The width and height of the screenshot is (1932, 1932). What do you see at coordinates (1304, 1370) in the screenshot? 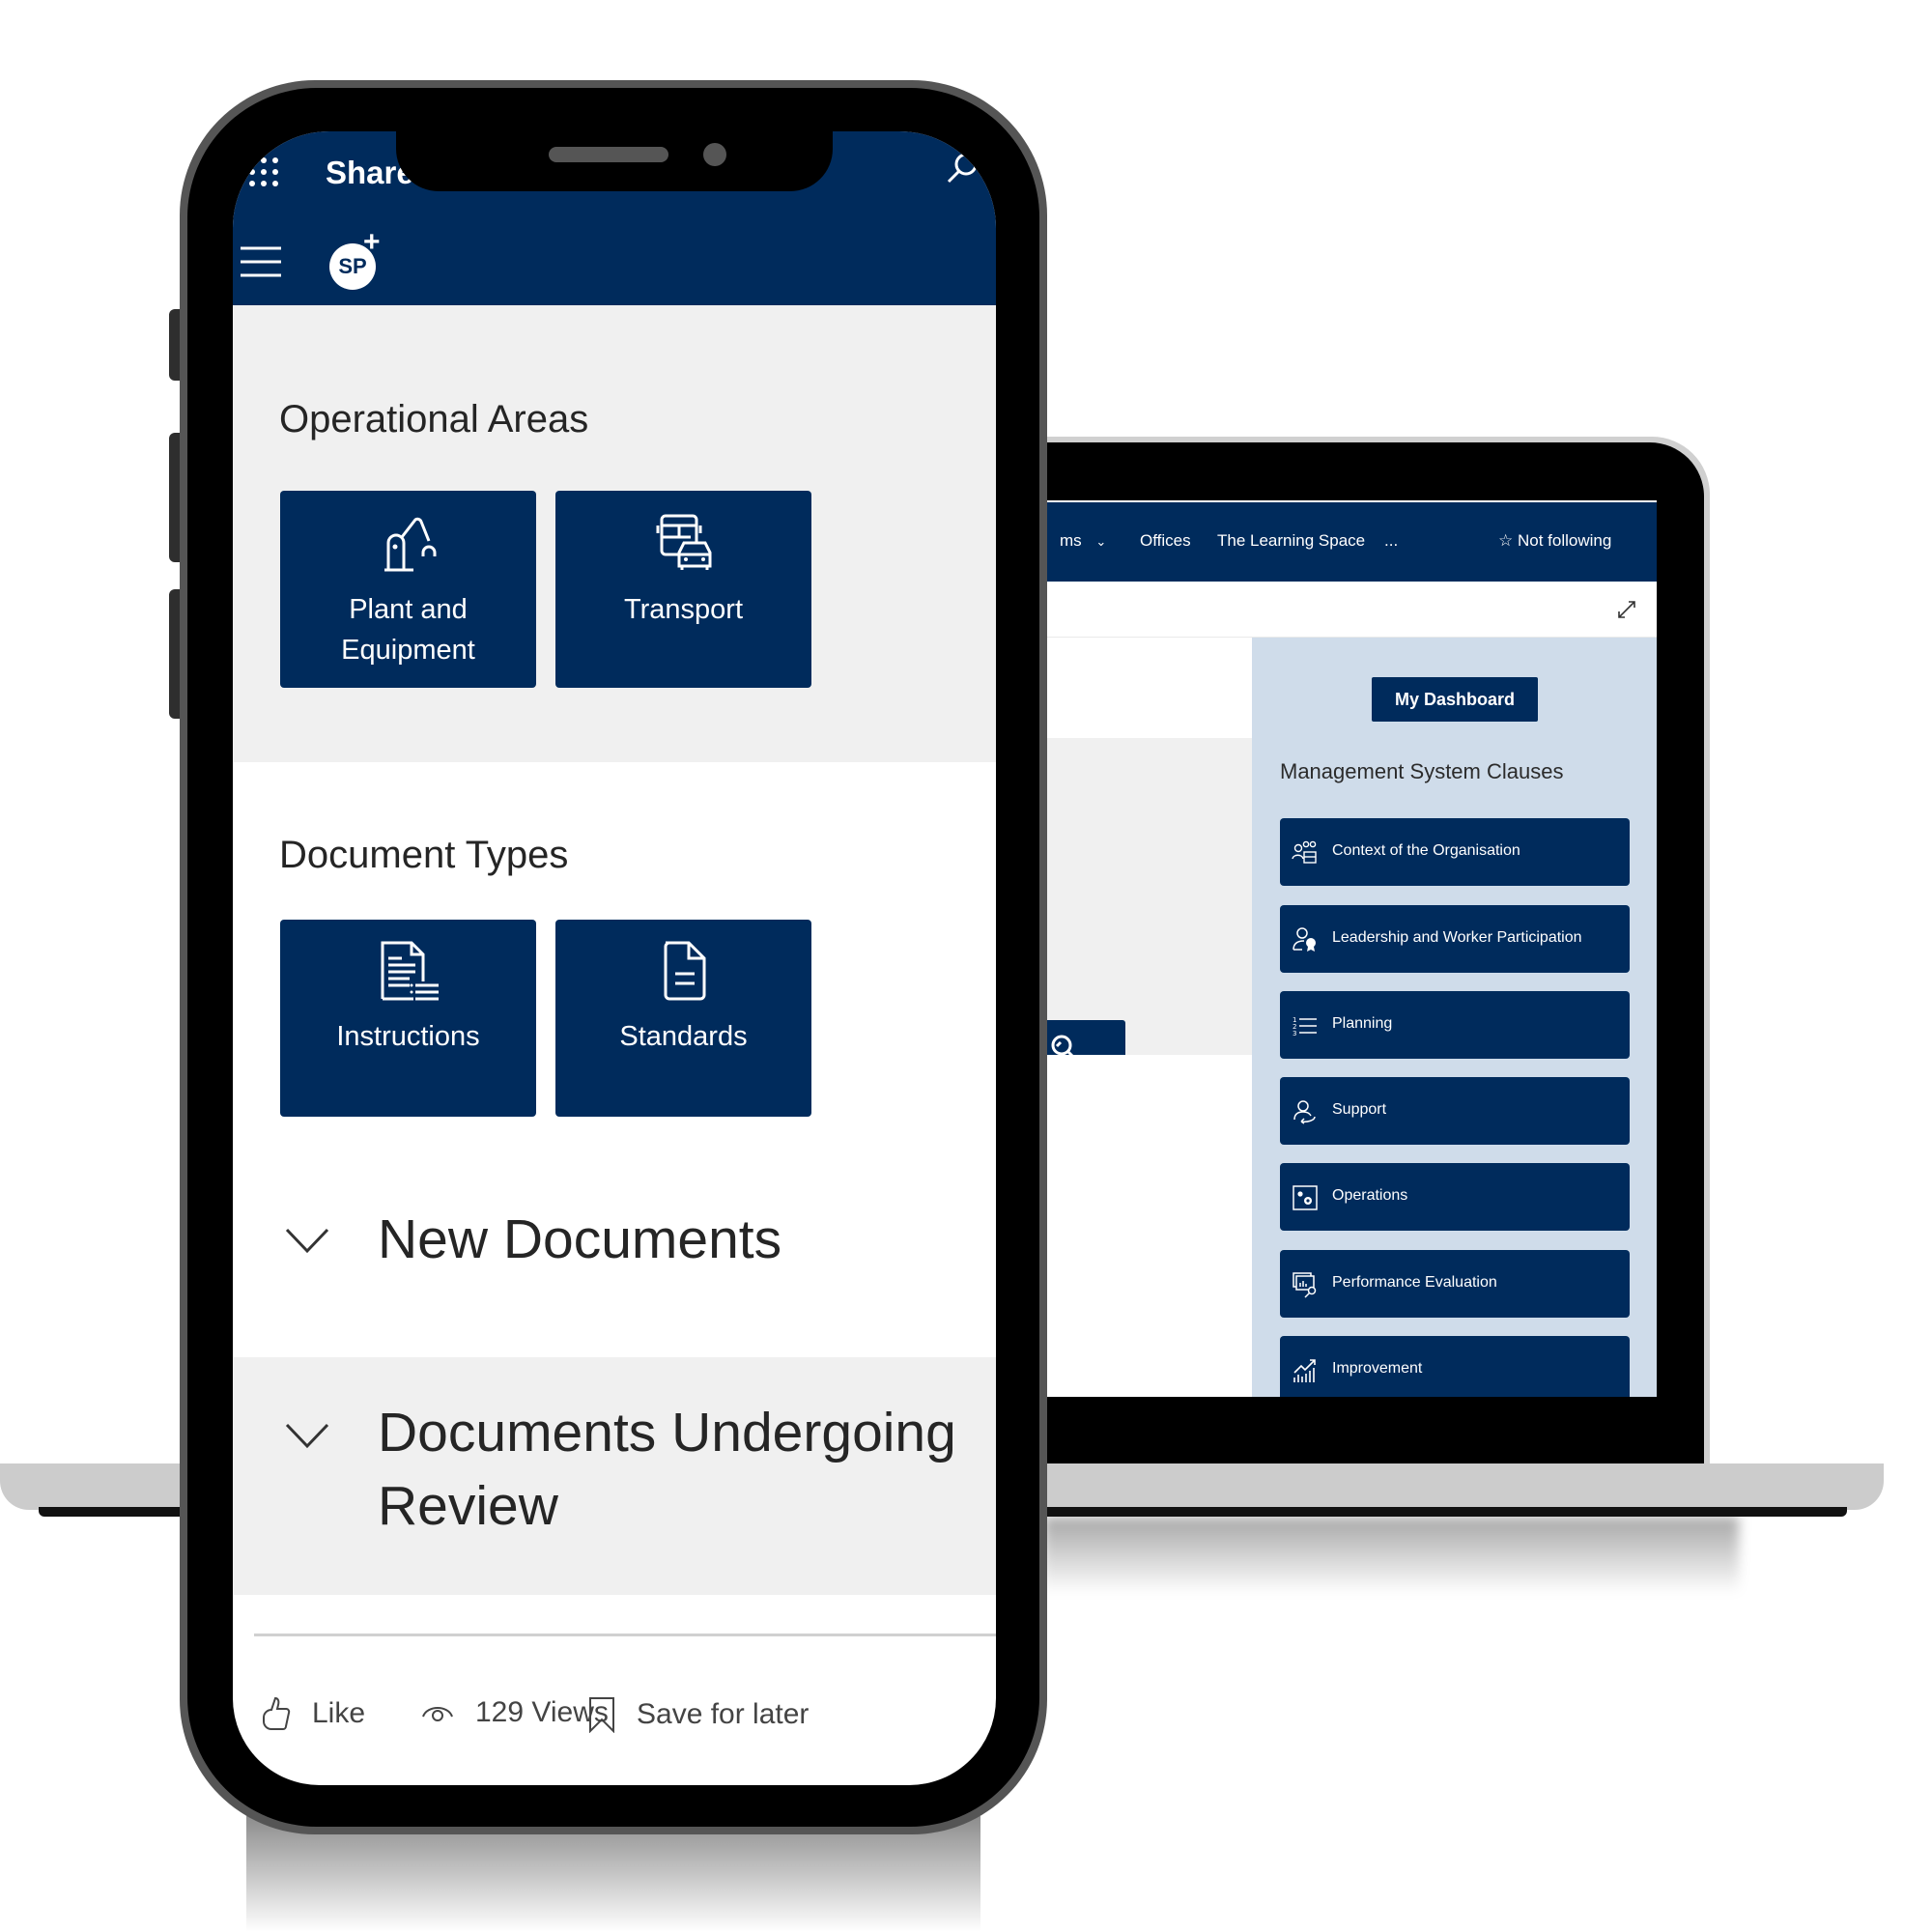
I see `growth-chart-icon` at bounding box center [1304, 1370].